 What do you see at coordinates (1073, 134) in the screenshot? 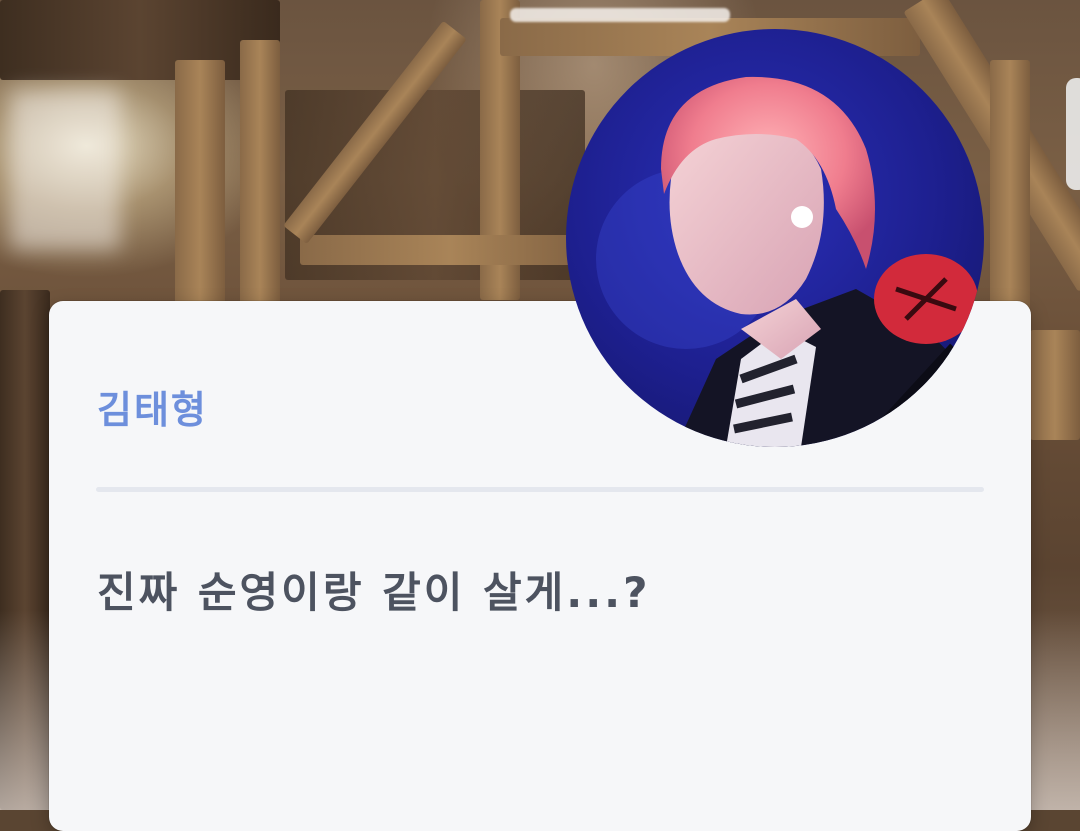
I see `scrollbar-handle` at bounding box center [1073, 134].